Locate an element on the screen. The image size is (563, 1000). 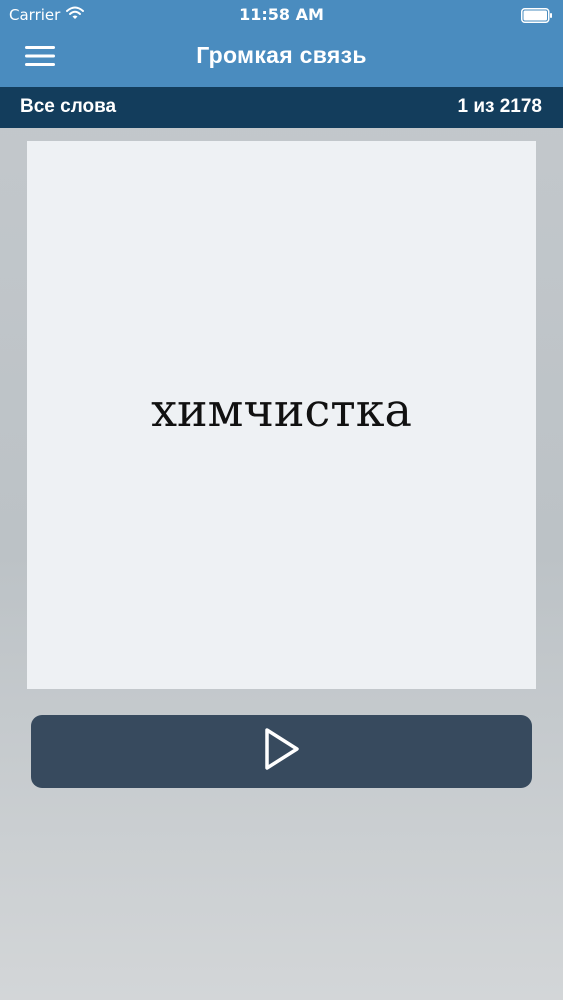
status-bar: Carrier 11:58 AM is located at coordinates (281, 15).